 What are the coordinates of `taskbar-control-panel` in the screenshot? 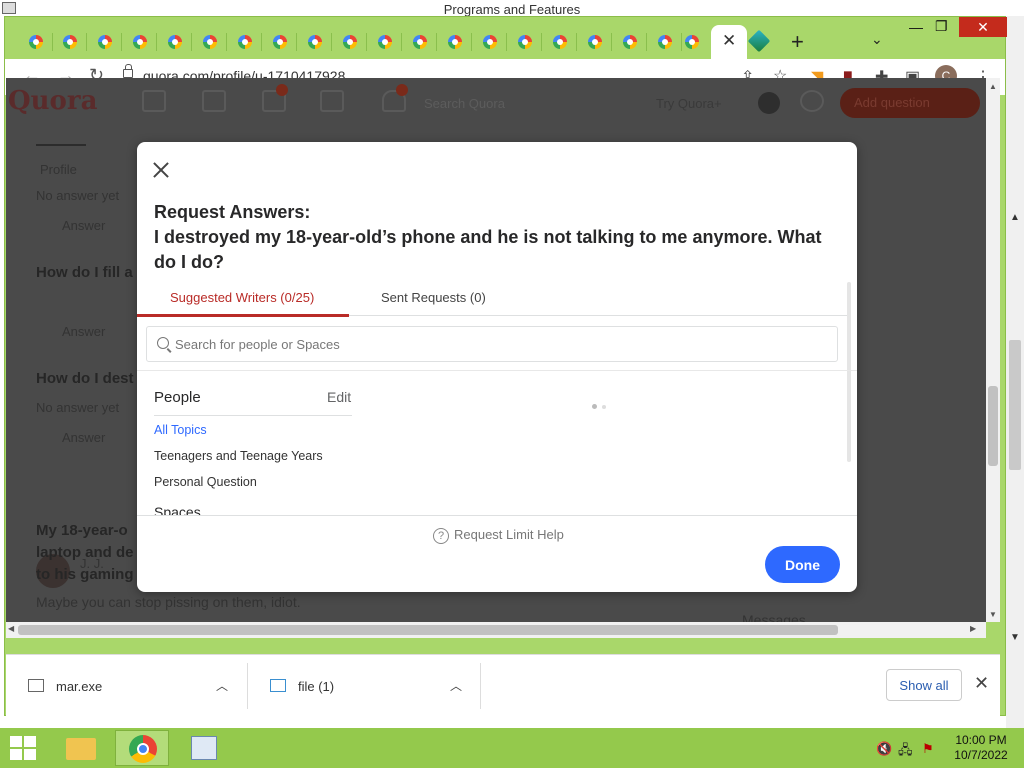 It's located at (204, 748).